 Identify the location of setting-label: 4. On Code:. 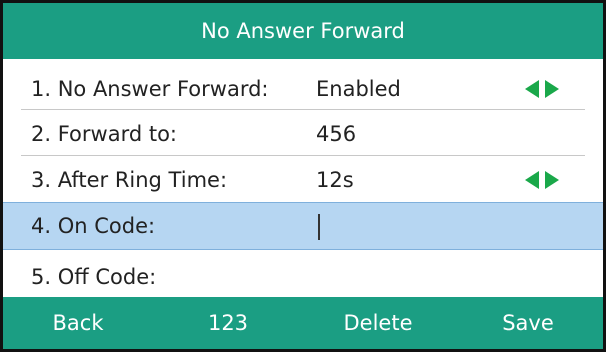
(93, 226).